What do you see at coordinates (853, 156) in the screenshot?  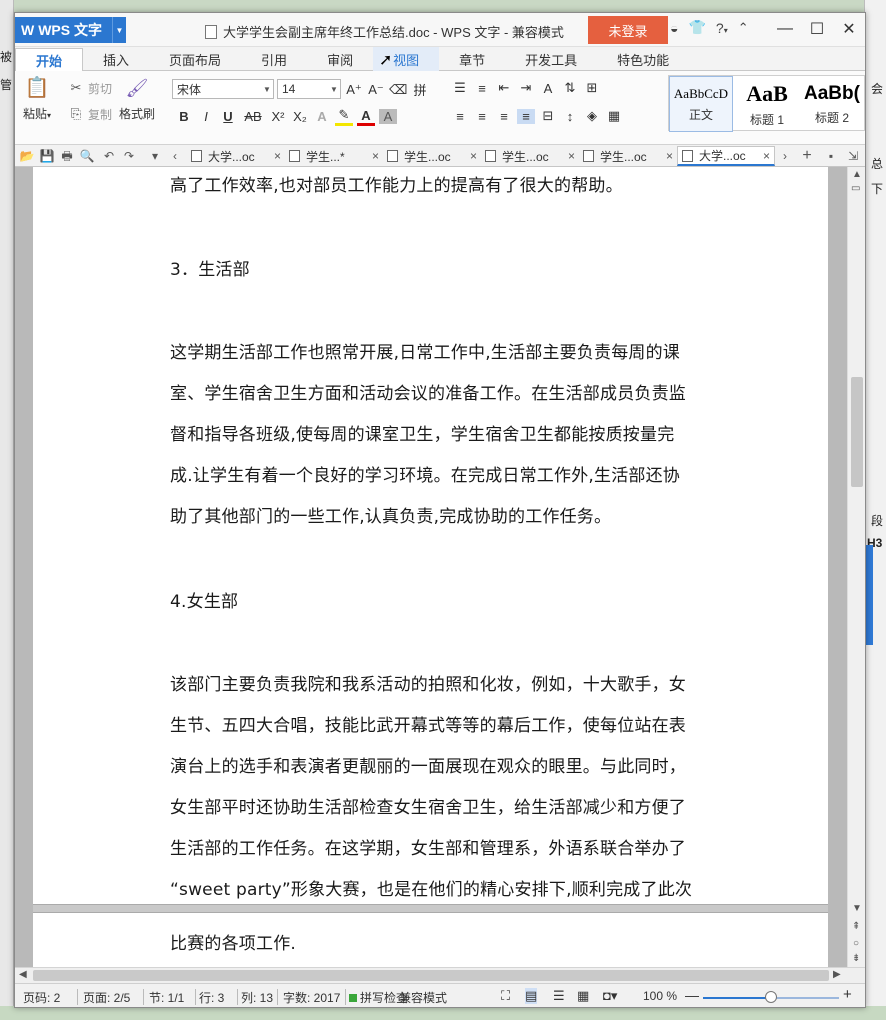 I see `pin-icon: ⇲` at bounding box center [853, 156].